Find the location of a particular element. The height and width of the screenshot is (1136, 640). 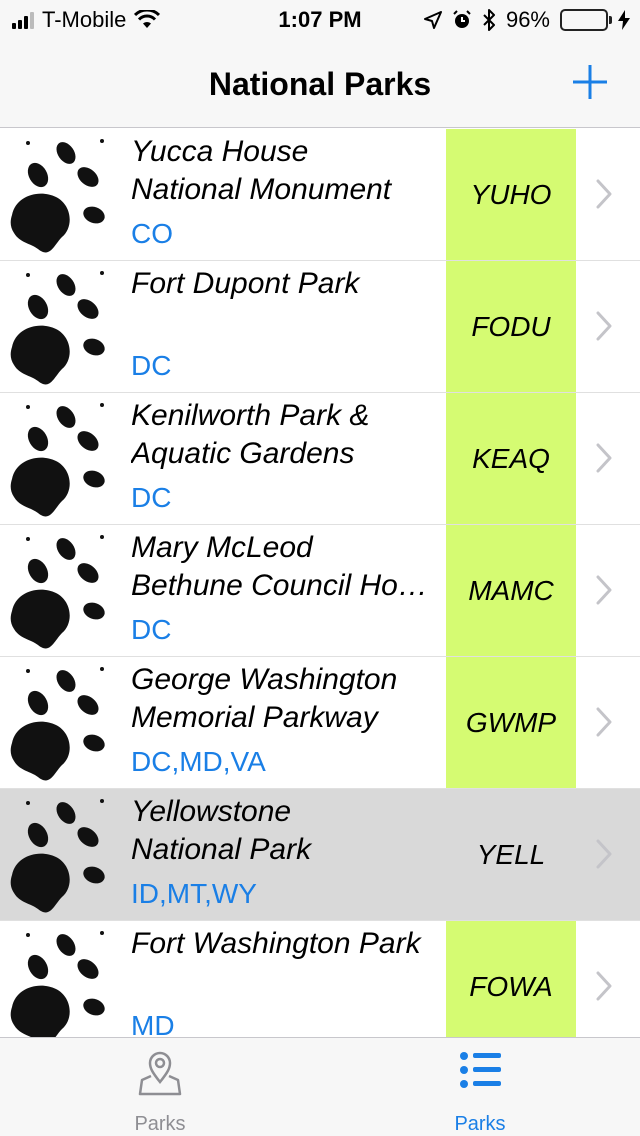

park-name: Fort Washington Park is located at coordinates (276, 943).